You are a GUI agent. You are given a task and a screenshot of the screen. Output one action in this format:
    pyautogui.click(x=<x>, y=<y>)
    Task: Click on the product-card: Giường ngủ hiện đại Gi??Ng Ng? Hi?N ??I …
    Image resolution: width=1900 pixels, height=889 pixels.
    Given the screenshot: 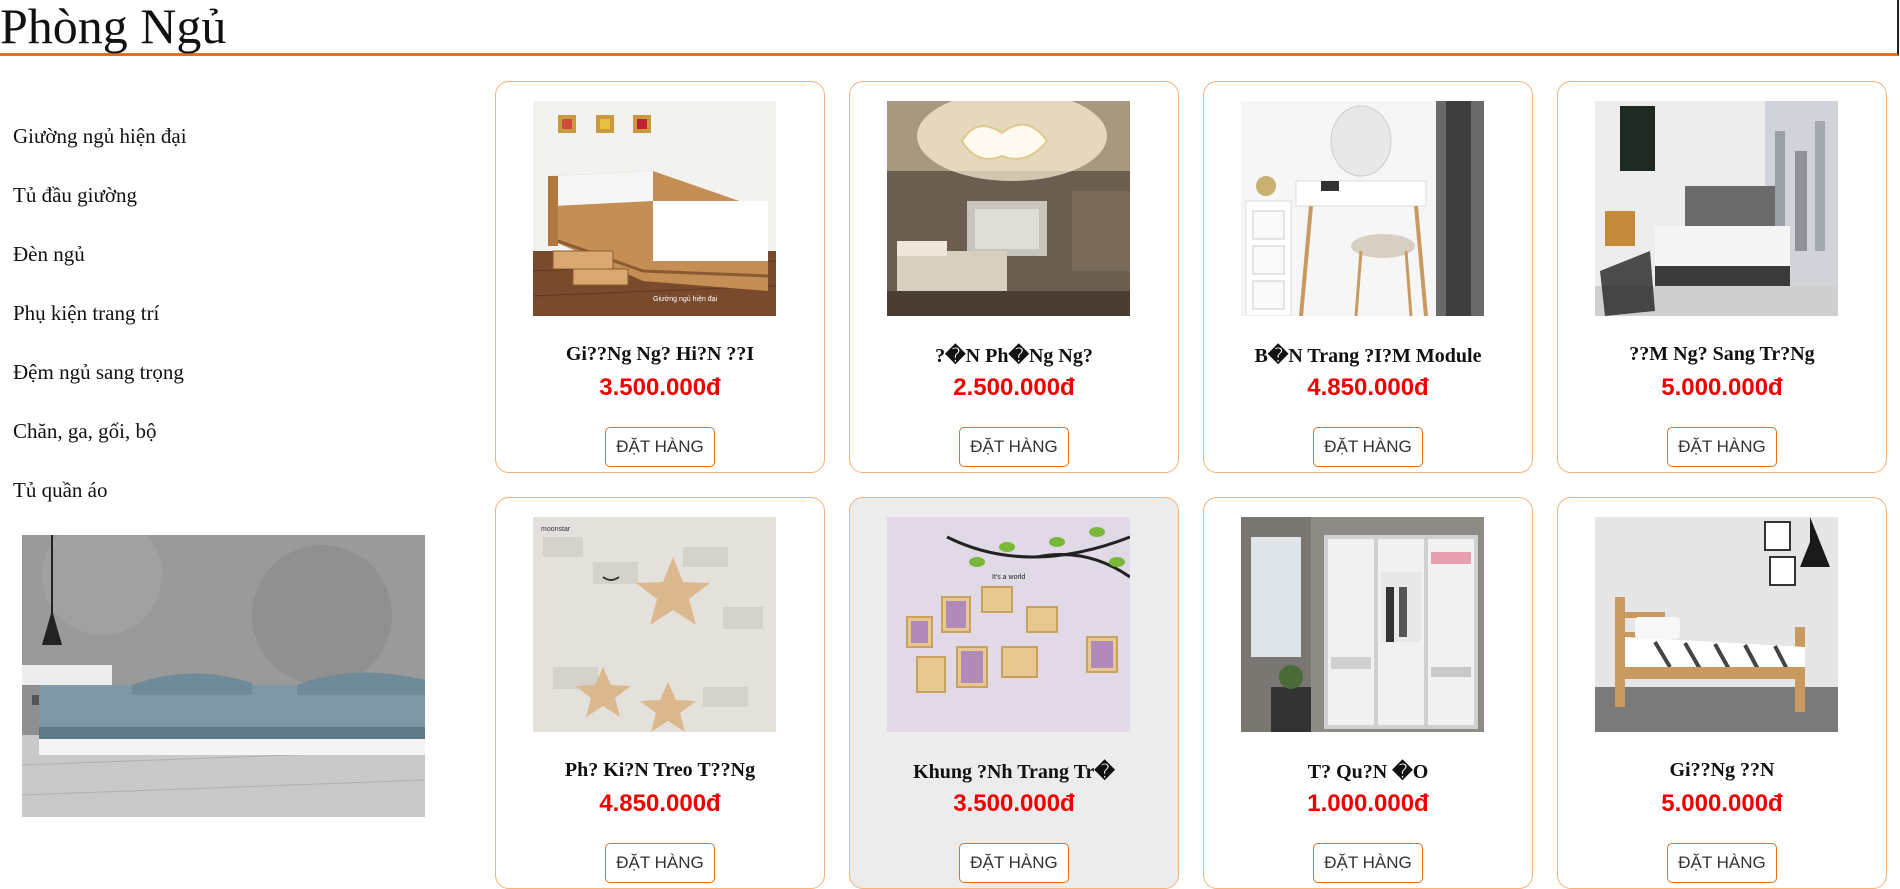 What is the action you would take?
    pyautogui.click(x=660, y=277)
    